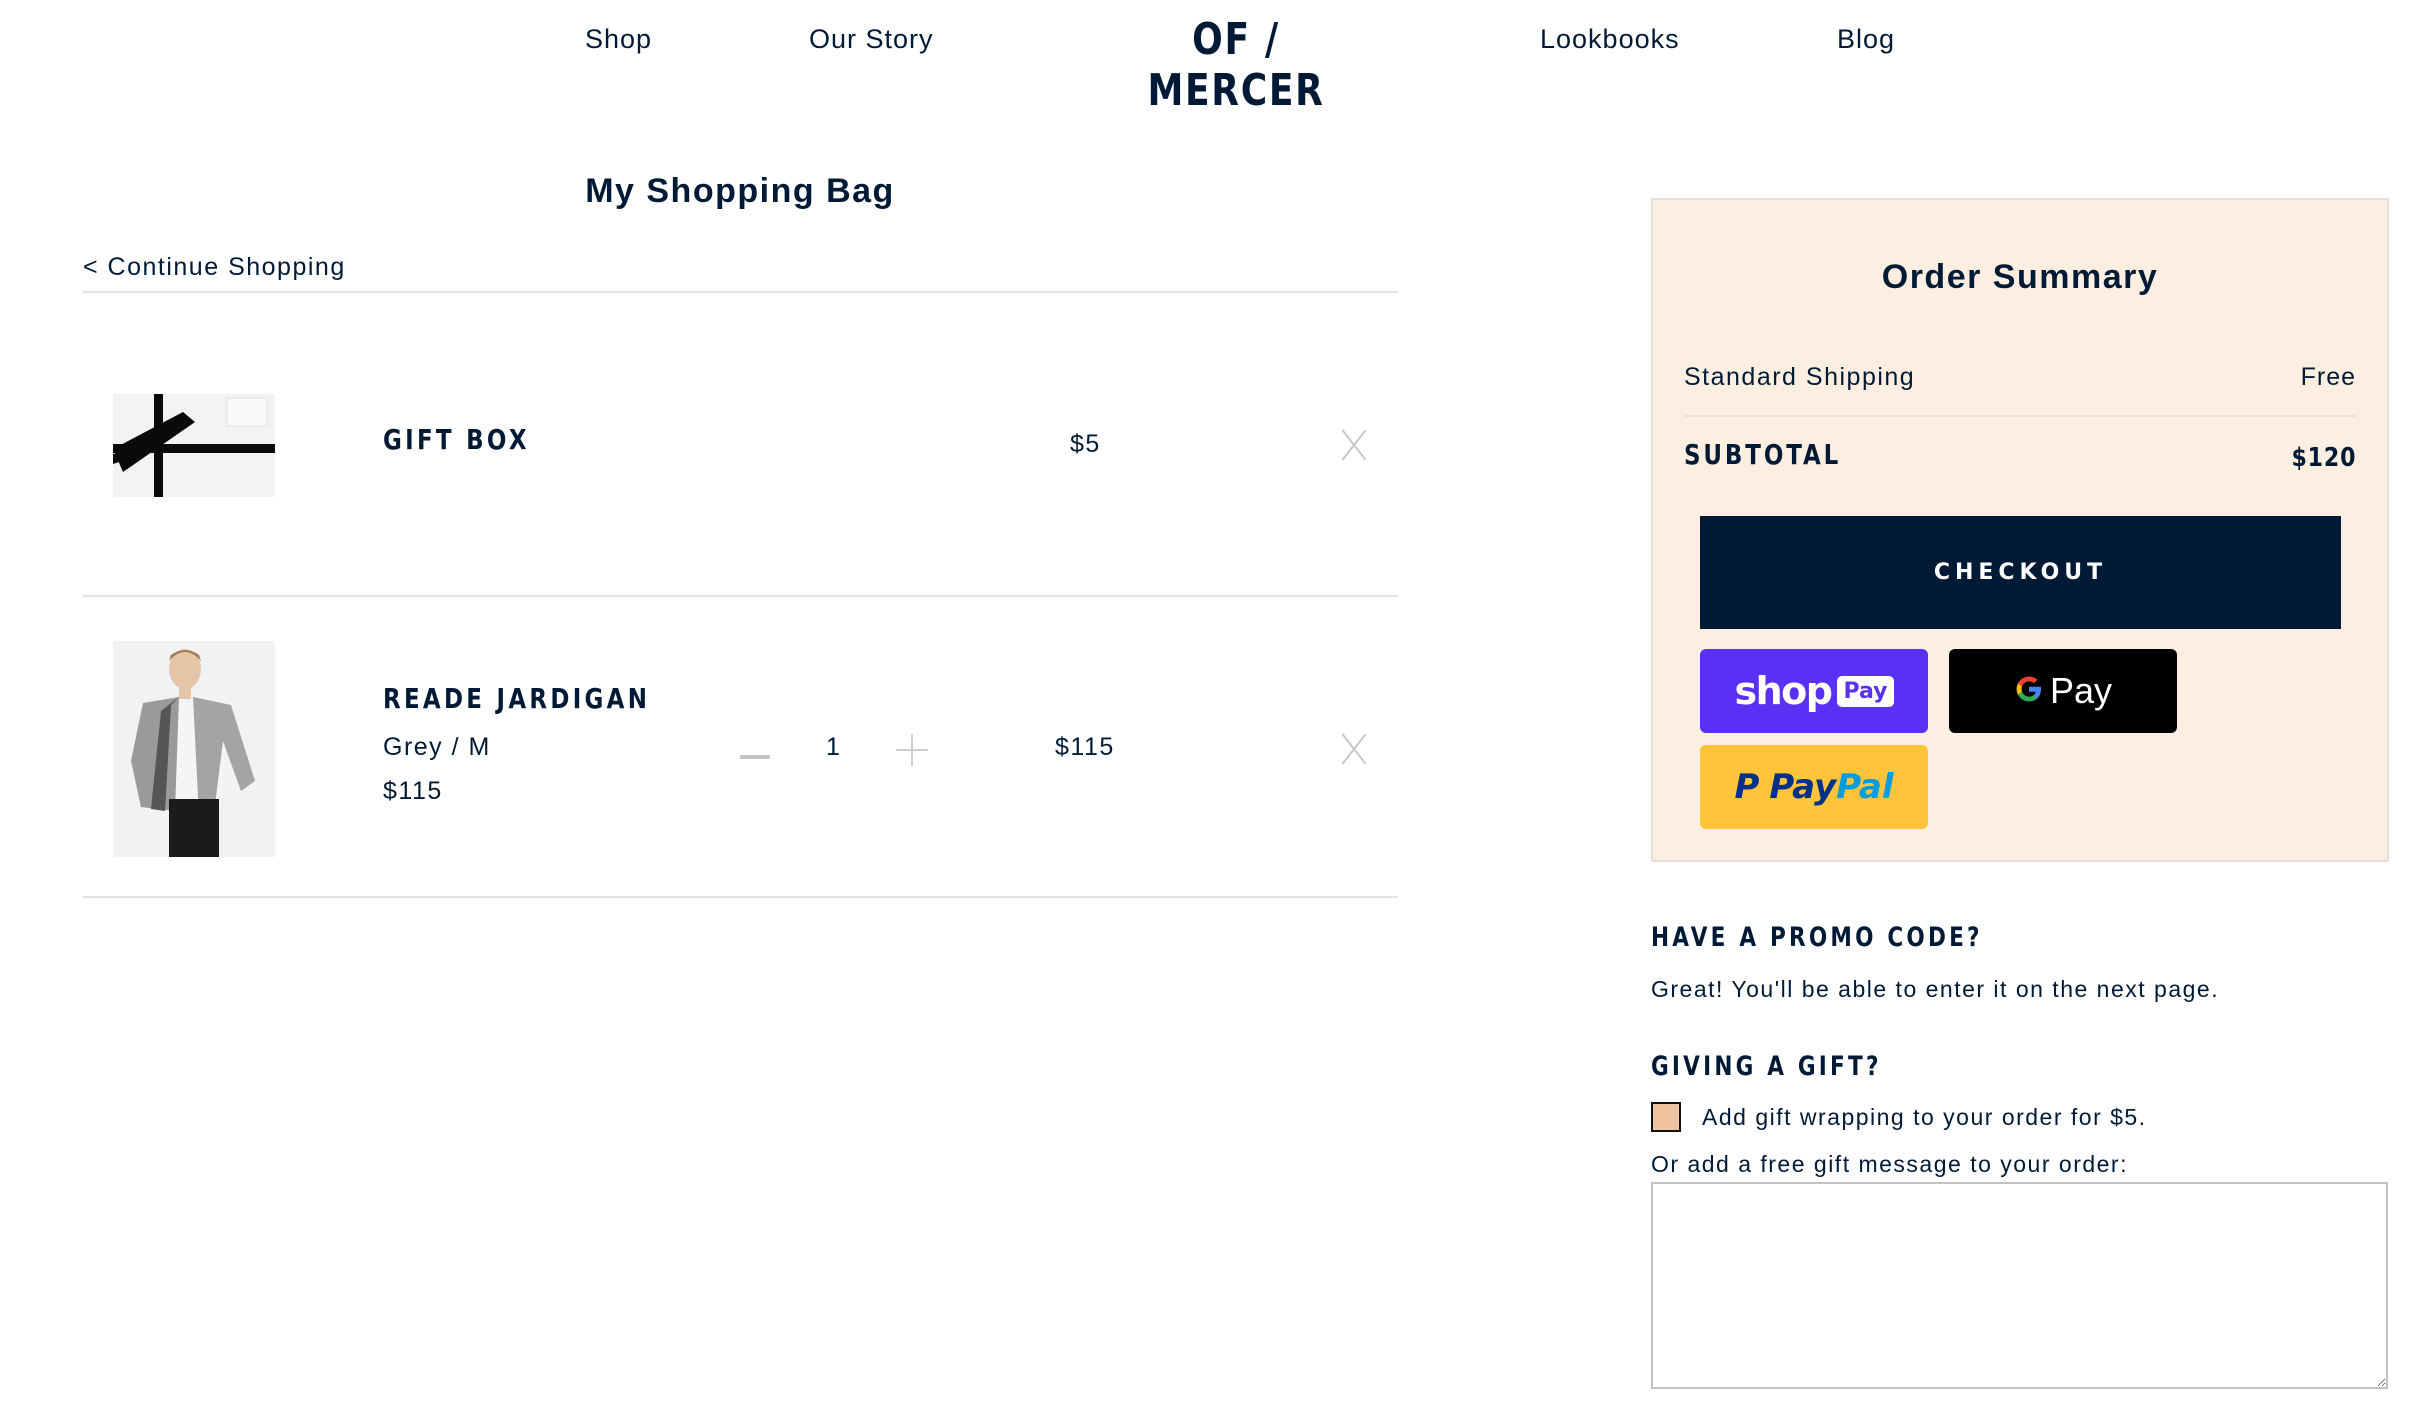 The image size is (2430, 1422). I want to click on summary-divider, so click(2020, 416).